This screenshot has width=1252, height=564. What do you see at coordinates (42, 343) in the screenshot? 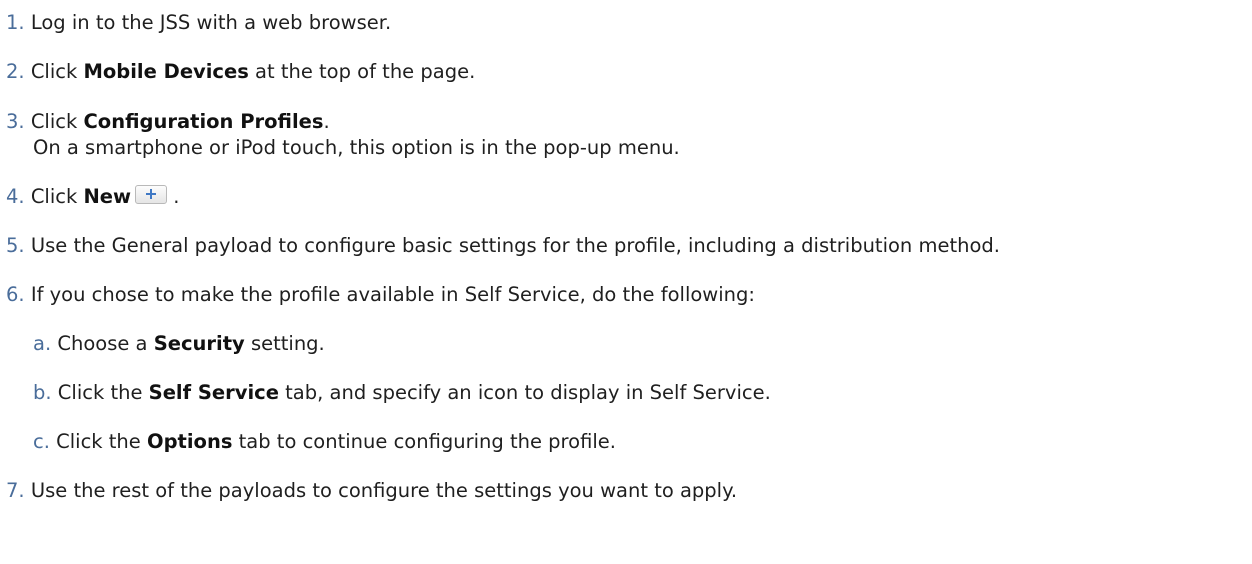
I see `substep-letter: a.` at bounding box center [42, 343].